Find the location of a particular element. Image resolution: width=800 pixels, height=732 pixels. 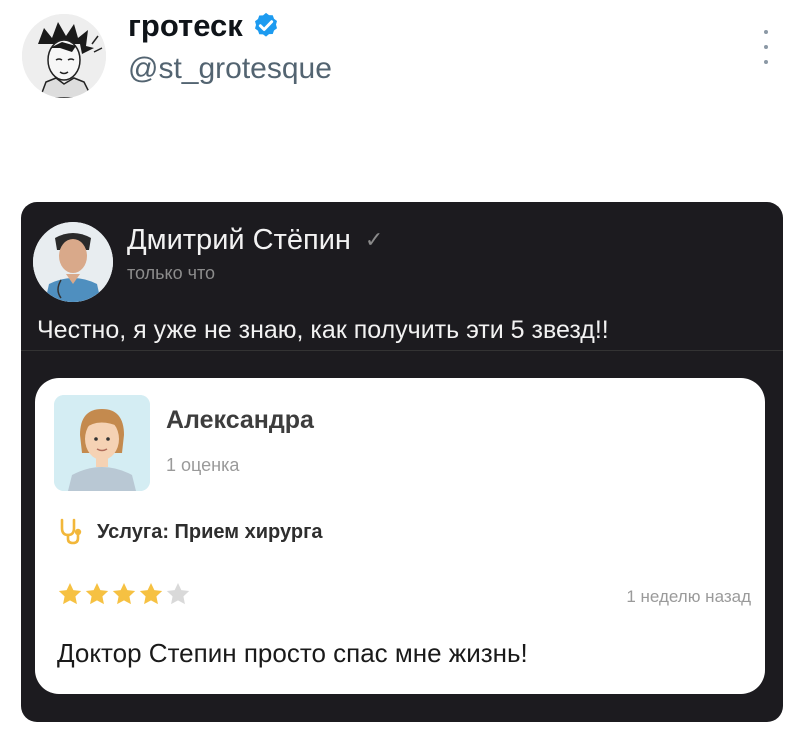

post-author-row: Дмитрий Стёпин ✓ is located at coordinates (255, 240).